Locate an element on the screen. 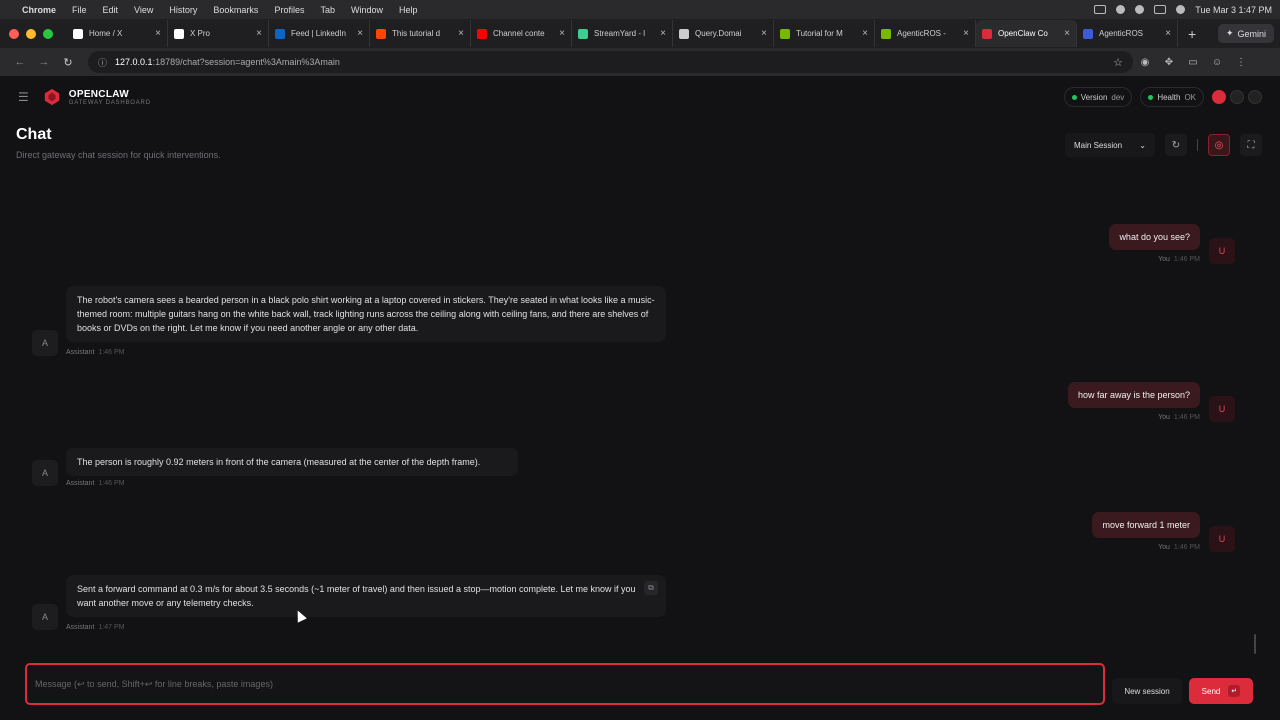  thinking-toggle-button: ◎ is located at coordinates (1219, 145).